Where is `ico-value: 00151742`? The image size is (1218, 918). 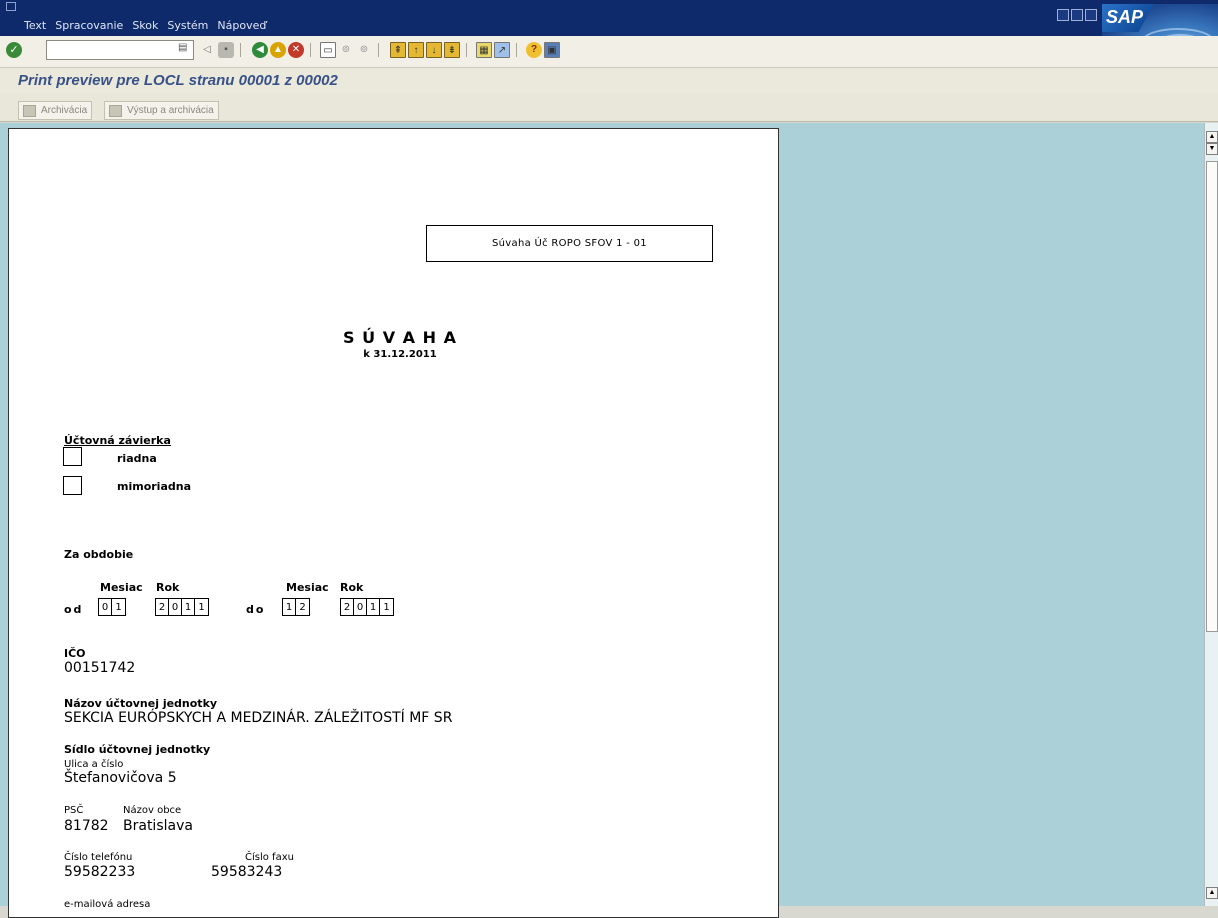 ico-value: 00151742 is located at coordinates (100, 668).